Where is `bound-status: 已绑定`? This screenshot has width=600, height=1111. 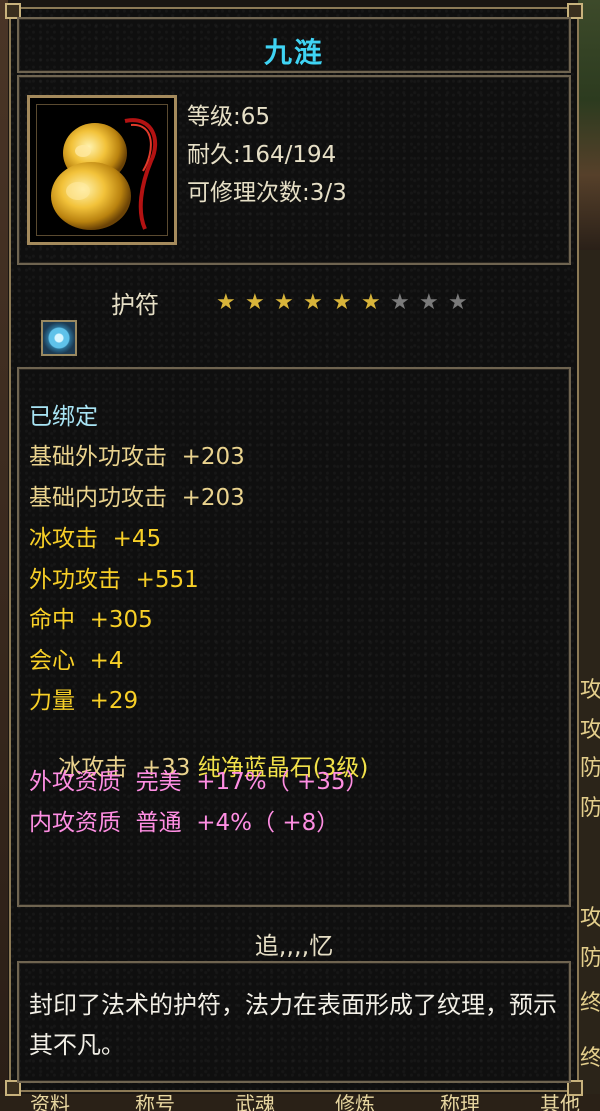
bound-status: 已绑定 is located at coordinates (63, 417).